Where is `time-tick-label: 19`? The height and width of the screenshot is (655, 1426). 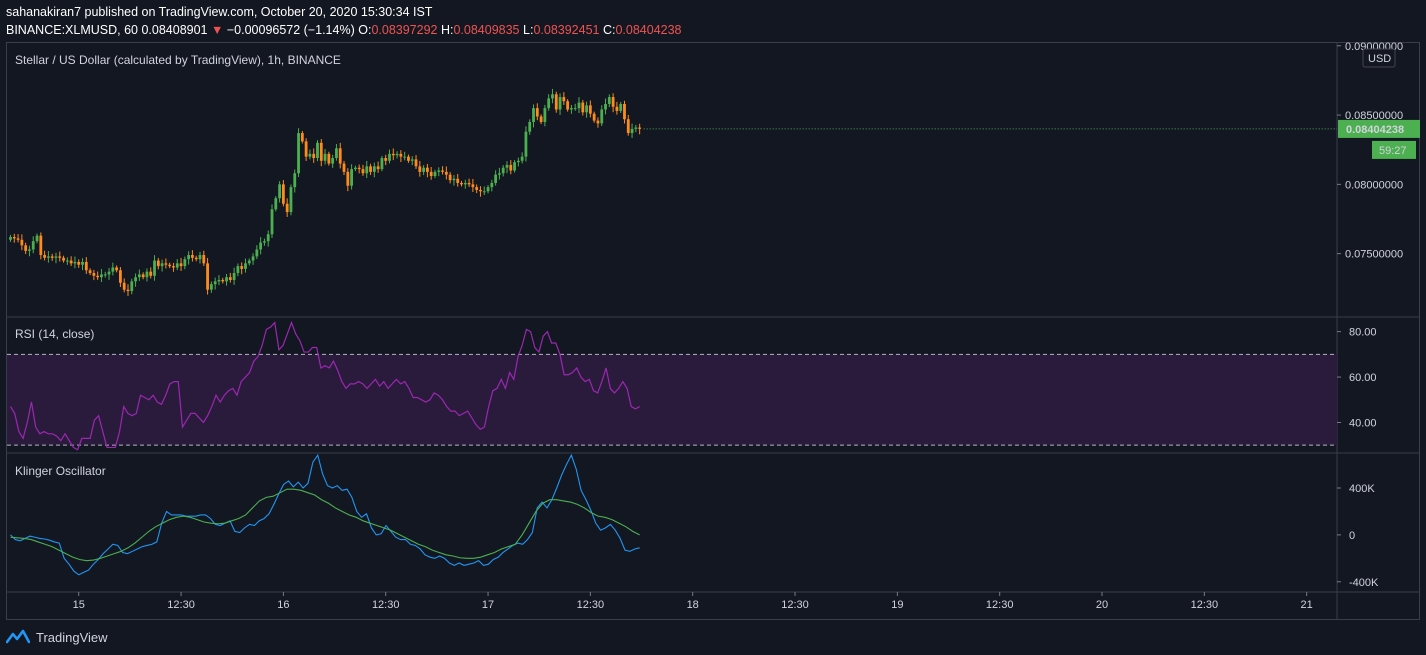 time-tick-label: 19 is located at coordinates (897, 605).